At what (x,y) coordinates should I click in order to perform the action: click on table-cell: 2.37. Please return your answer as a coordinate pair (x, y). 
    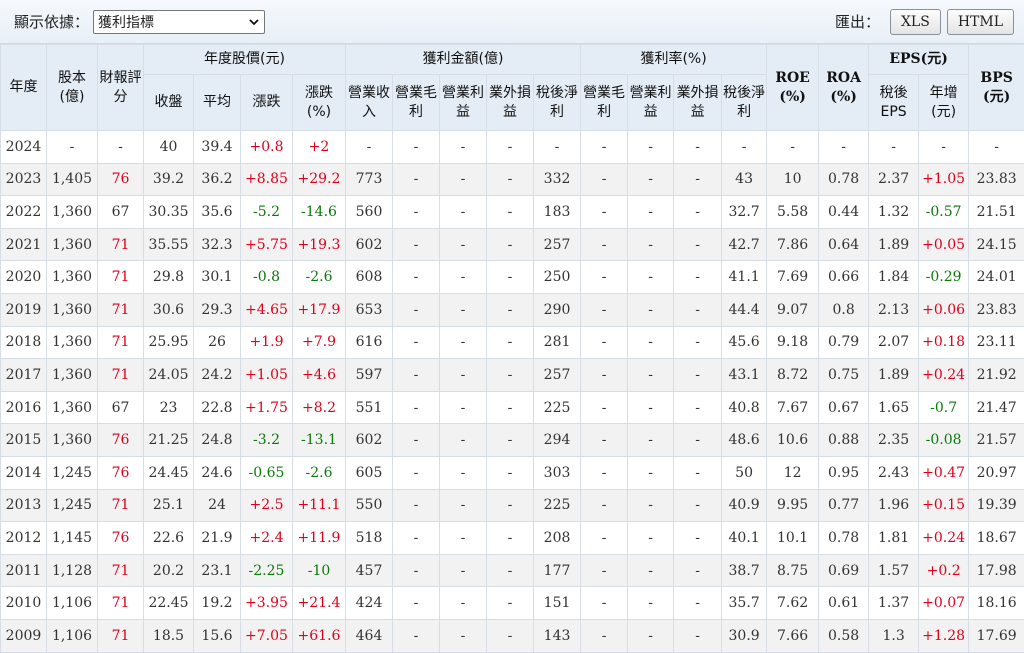
    Looking at the image, I should click on (894, 179).